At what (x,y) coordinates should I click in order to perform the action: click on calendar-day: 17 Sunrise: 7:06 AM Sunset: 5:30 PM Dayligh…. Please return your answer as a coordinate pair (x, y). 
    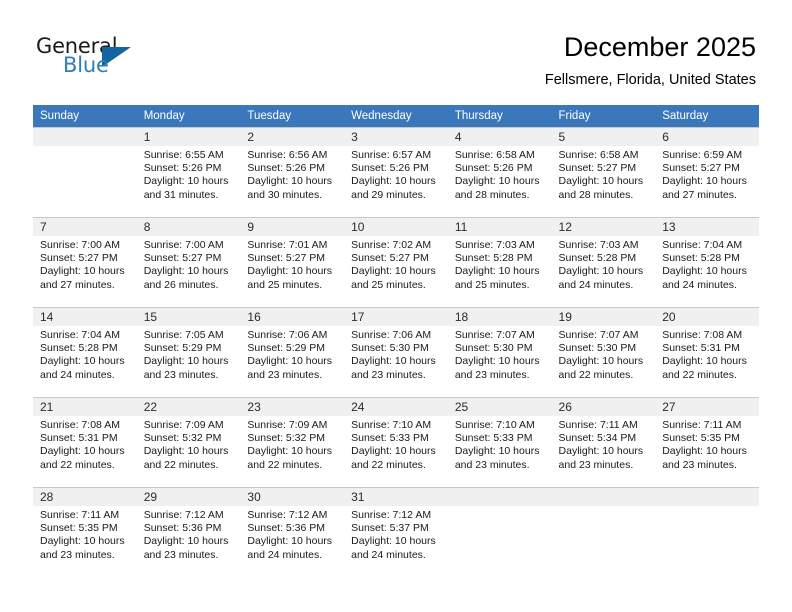
    Looking at the image, I should click on (396, 352).